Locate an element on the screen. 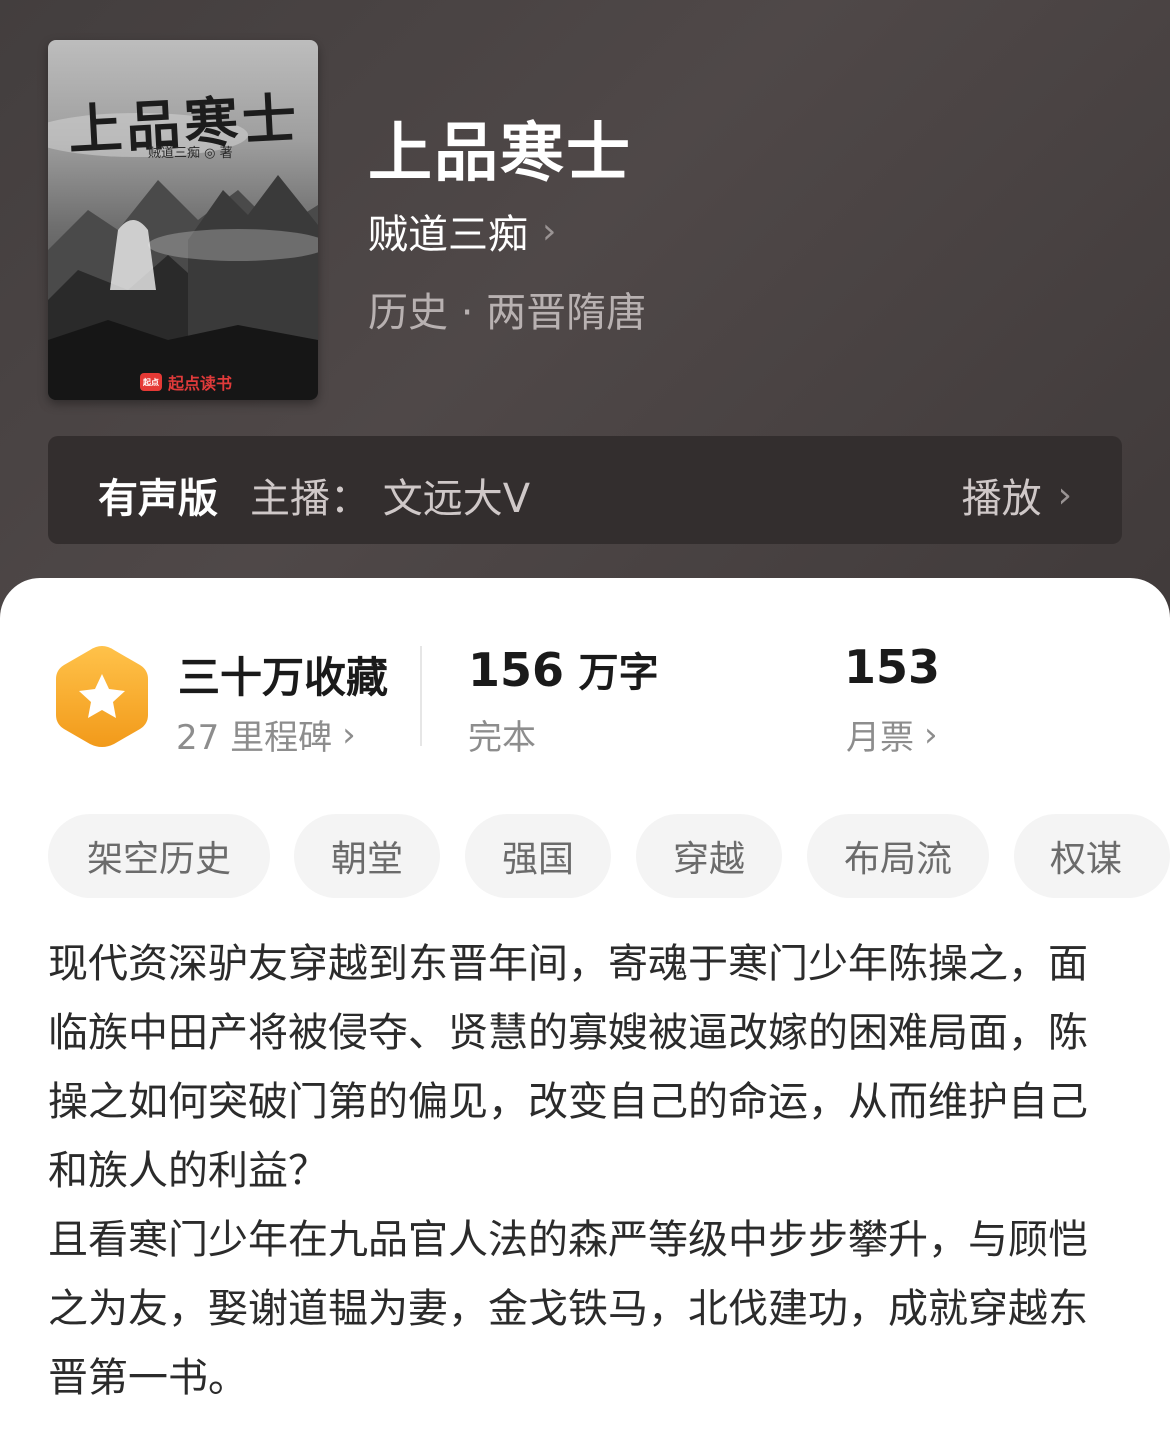 The image size is (1170, 1430). monthly-tickets-link: 月票 › is located at coordinates (892, 734).